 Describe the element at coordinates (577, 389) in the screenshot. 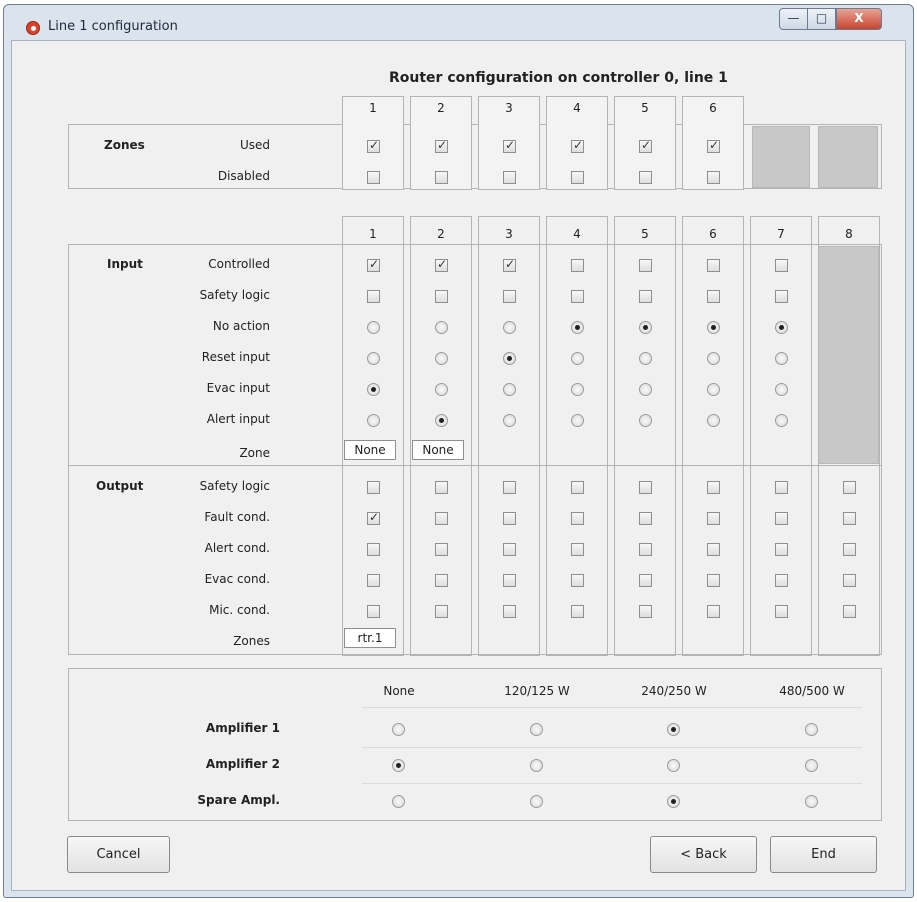

I see `input-mode-radio-4-evac-input` at that location.